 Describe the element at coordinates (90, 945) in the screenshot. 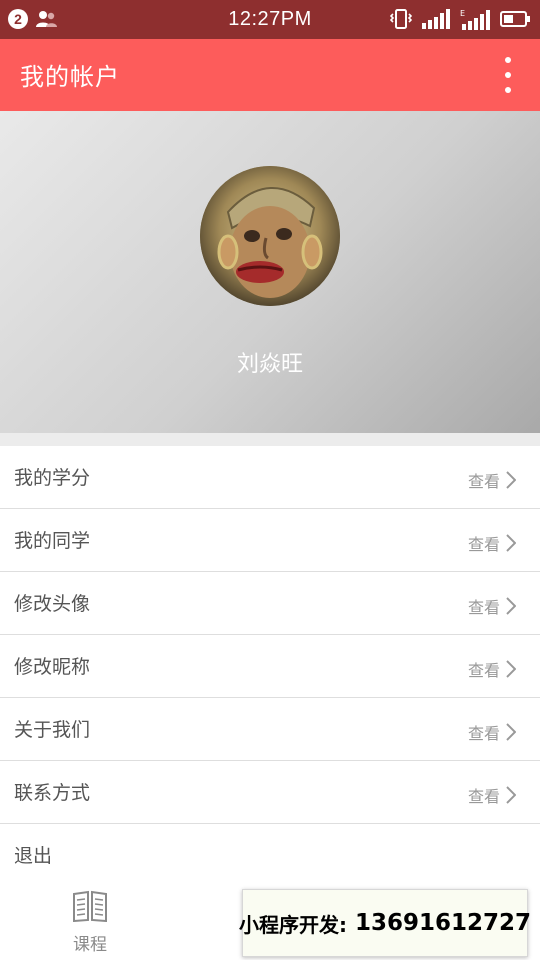

I see `tab-course-label: 课程` at that location.